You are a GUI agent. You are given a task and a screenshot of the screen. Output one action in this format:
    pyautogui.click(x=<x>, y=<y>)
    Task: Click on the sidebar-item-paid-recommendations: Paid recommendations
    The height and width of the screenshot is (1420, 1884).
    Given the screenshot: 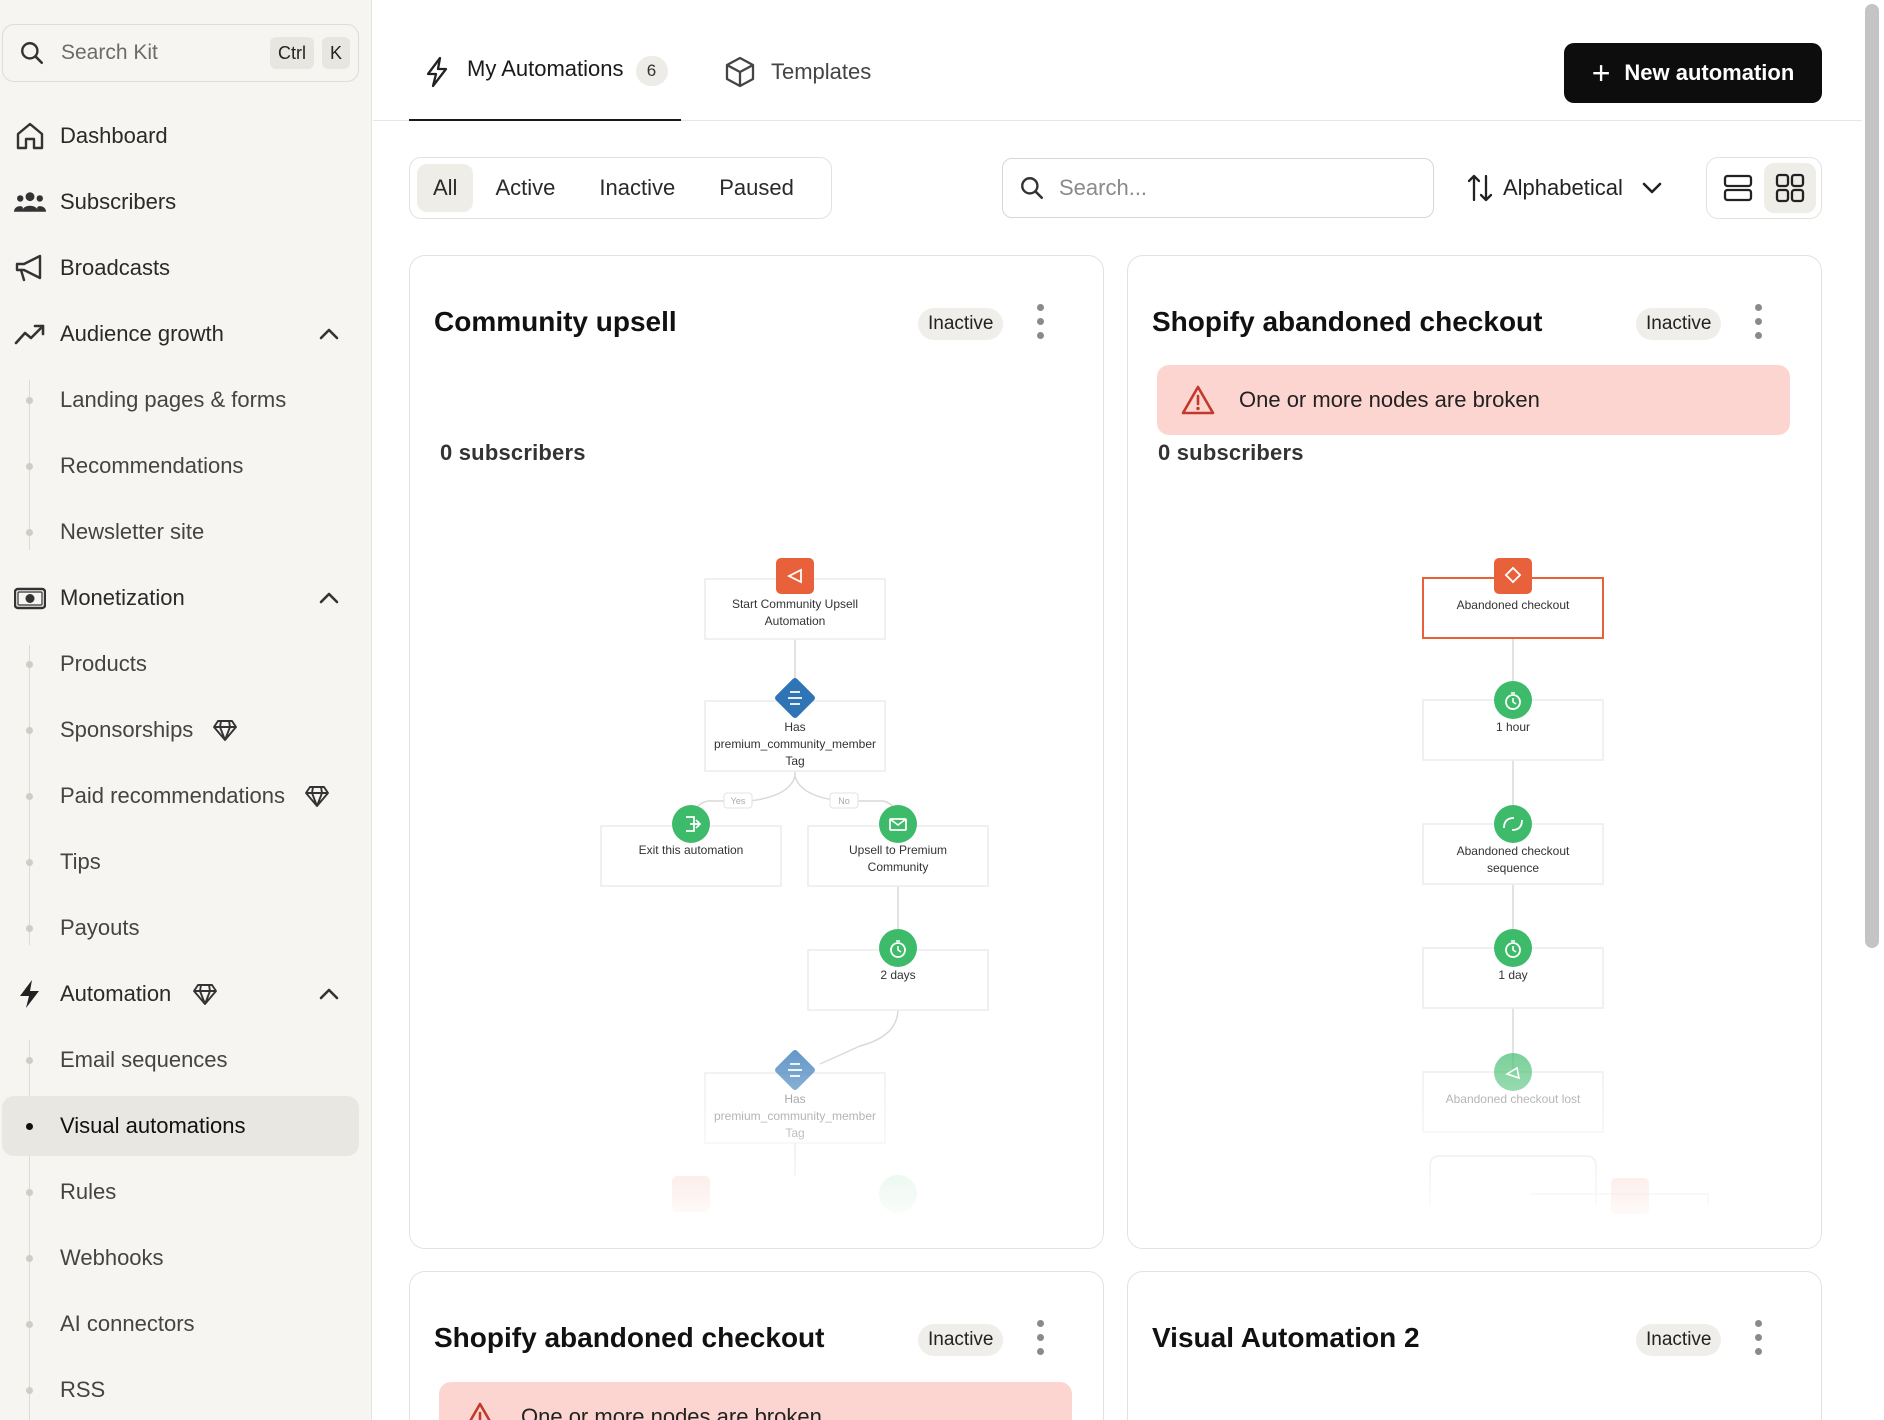 What is the action you would take?
    pyautogui.click(x=180, y=796)
    